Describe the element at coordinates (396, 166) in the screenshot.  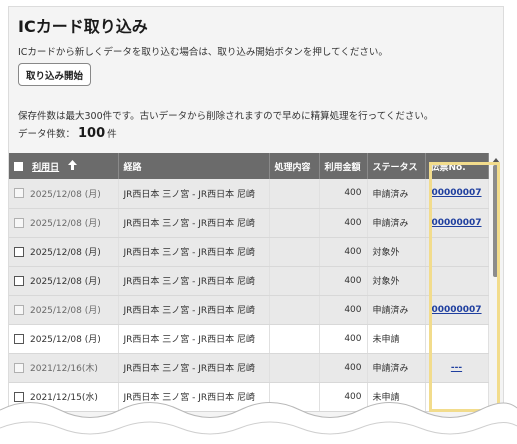
I see `header-status: ステータス` at that location.